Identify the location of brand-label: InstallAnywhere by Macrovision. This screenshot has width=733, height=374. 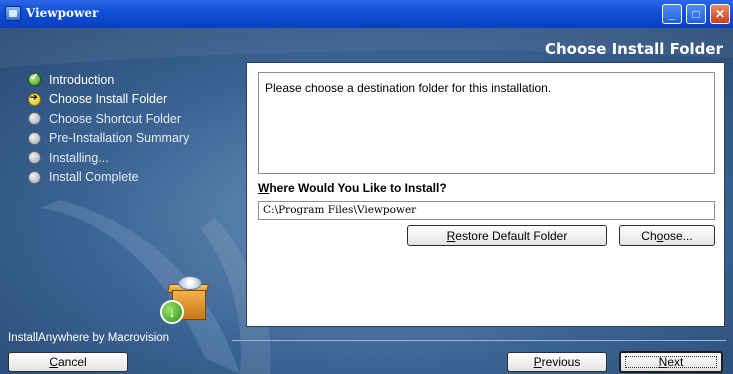
(89, 338).